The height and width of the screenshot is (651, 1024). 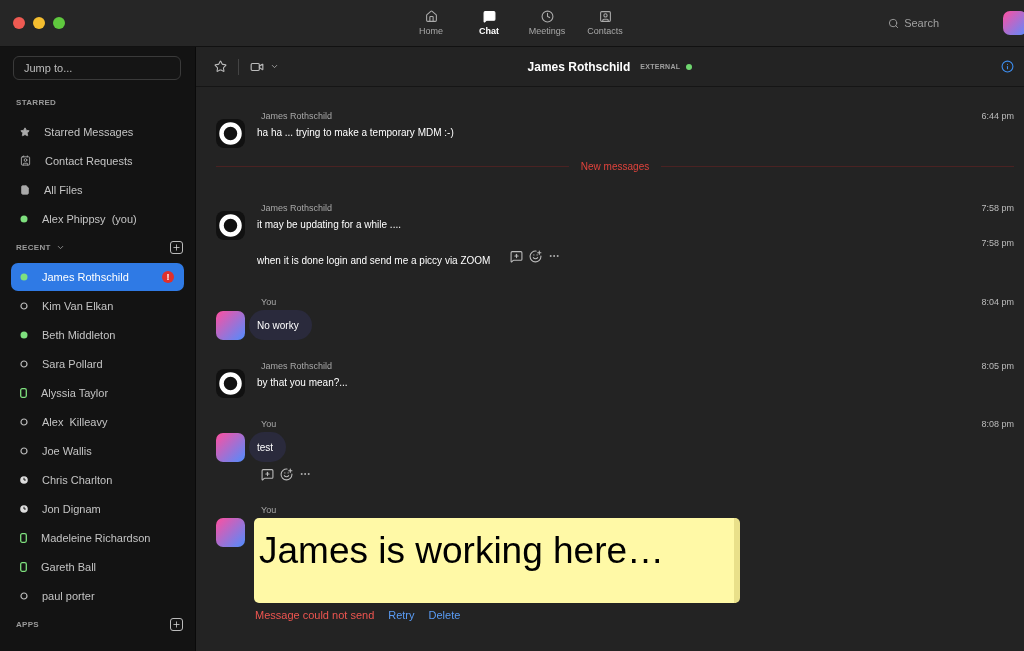 I want to click on sidebar-item: All Files, so click(x=97, y=189).